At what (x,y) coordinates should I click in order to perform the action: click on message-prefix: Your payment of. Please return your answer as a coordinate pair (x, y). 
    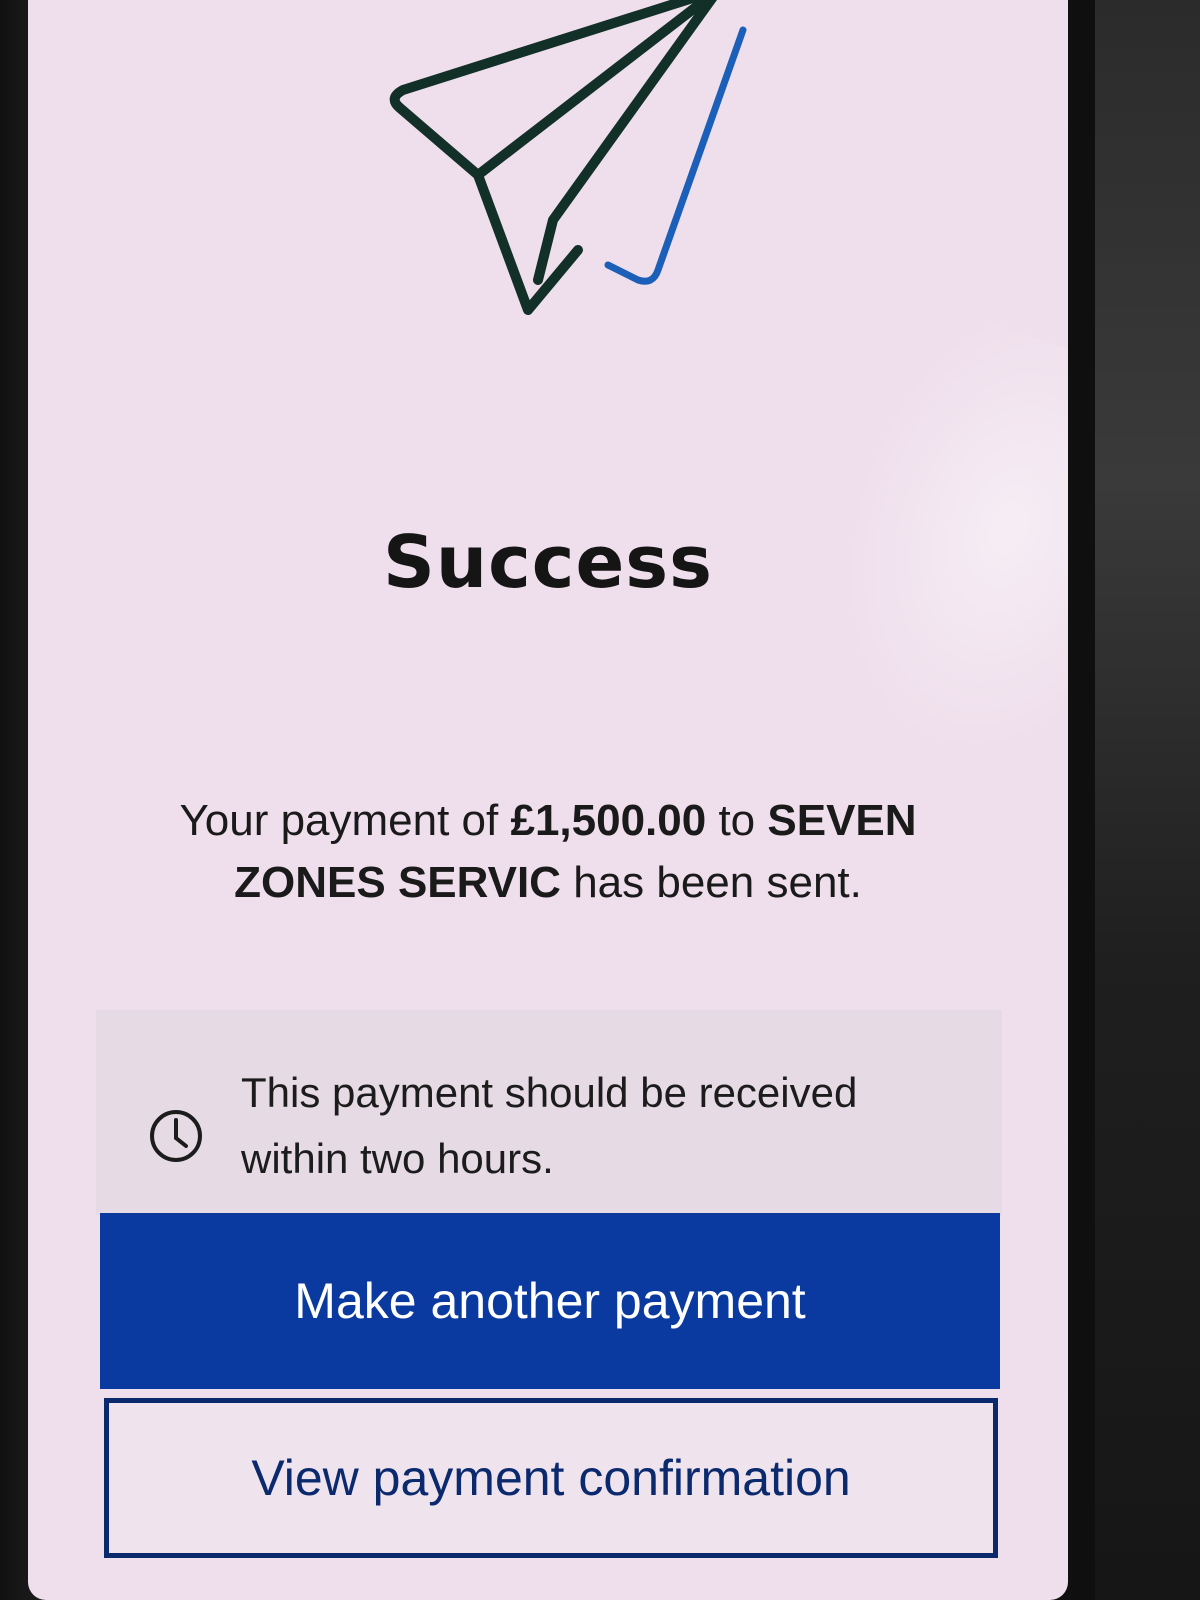
    Looking at the image, I should click on (345, 820).